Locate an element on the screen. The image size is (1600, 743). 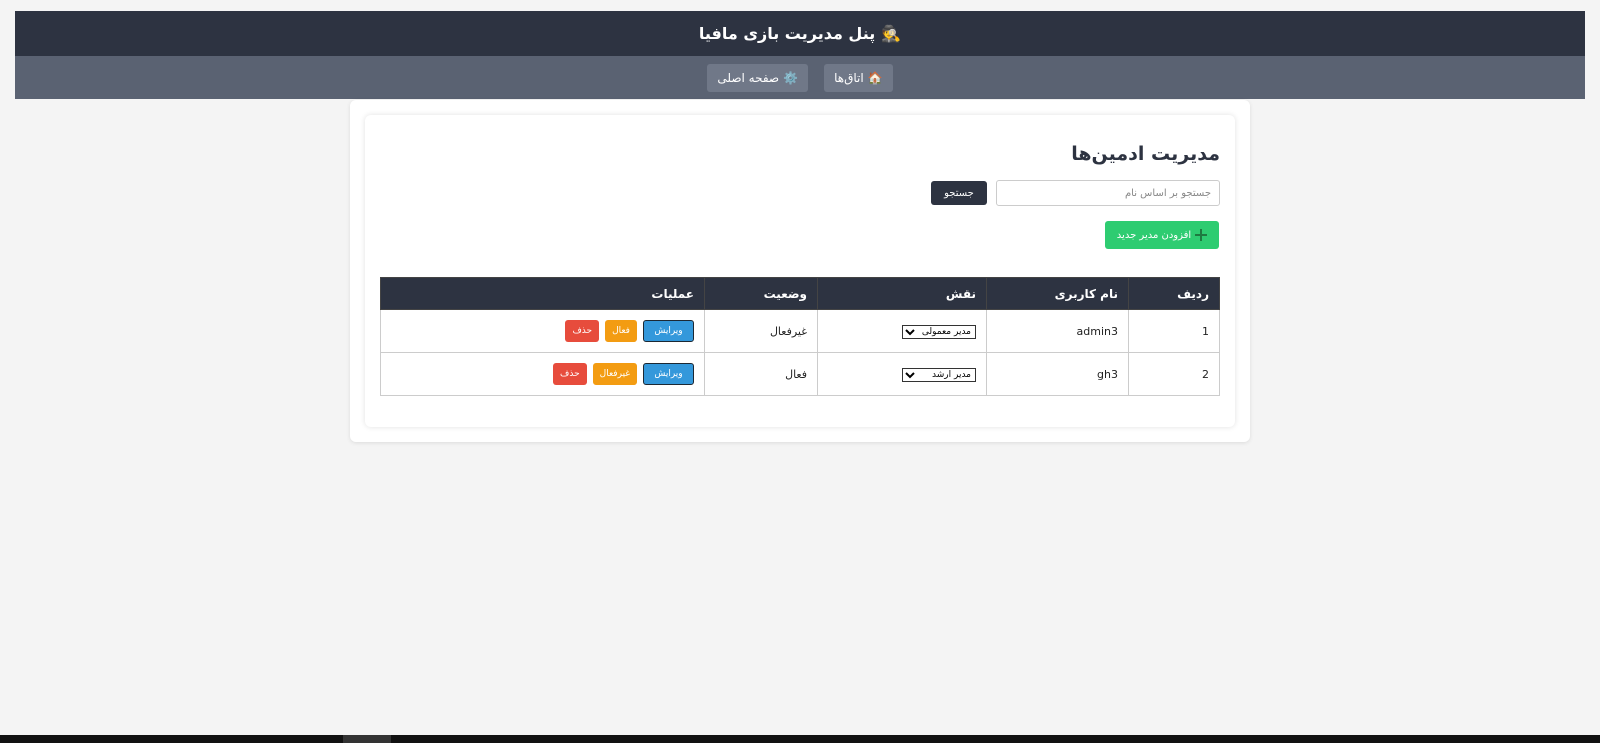
cell-actions: ویرایش فعال حذف is located at coordinates (542, 331).